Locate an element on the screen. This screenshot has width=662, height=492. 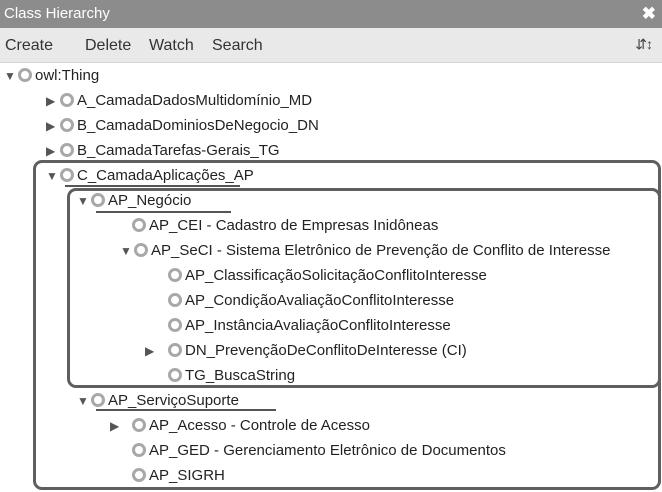
tree-node-ap-condicao: AP_CondiçãoAvaliaçãoConflitoInteresse is located at coordinates (311, 301).